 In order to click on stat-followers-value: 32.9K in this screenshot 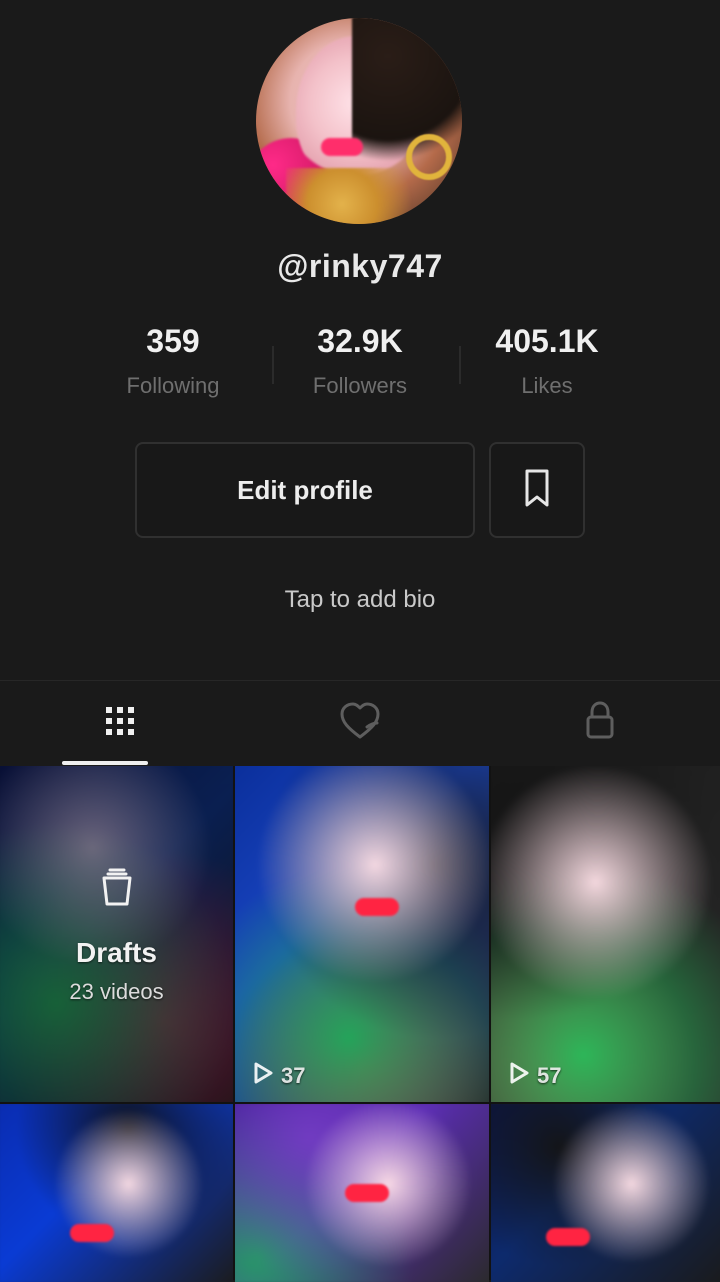, I will do `click(360, 341)`.